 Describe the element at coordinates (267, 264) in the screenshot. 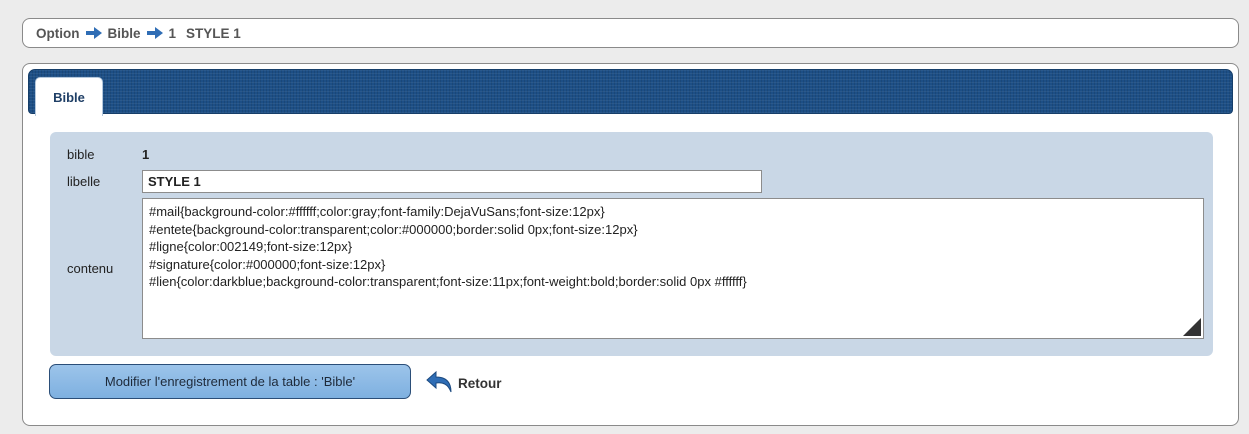

I see `contenu-line: #signature{color:#000000;font-size:12px}` at that location.